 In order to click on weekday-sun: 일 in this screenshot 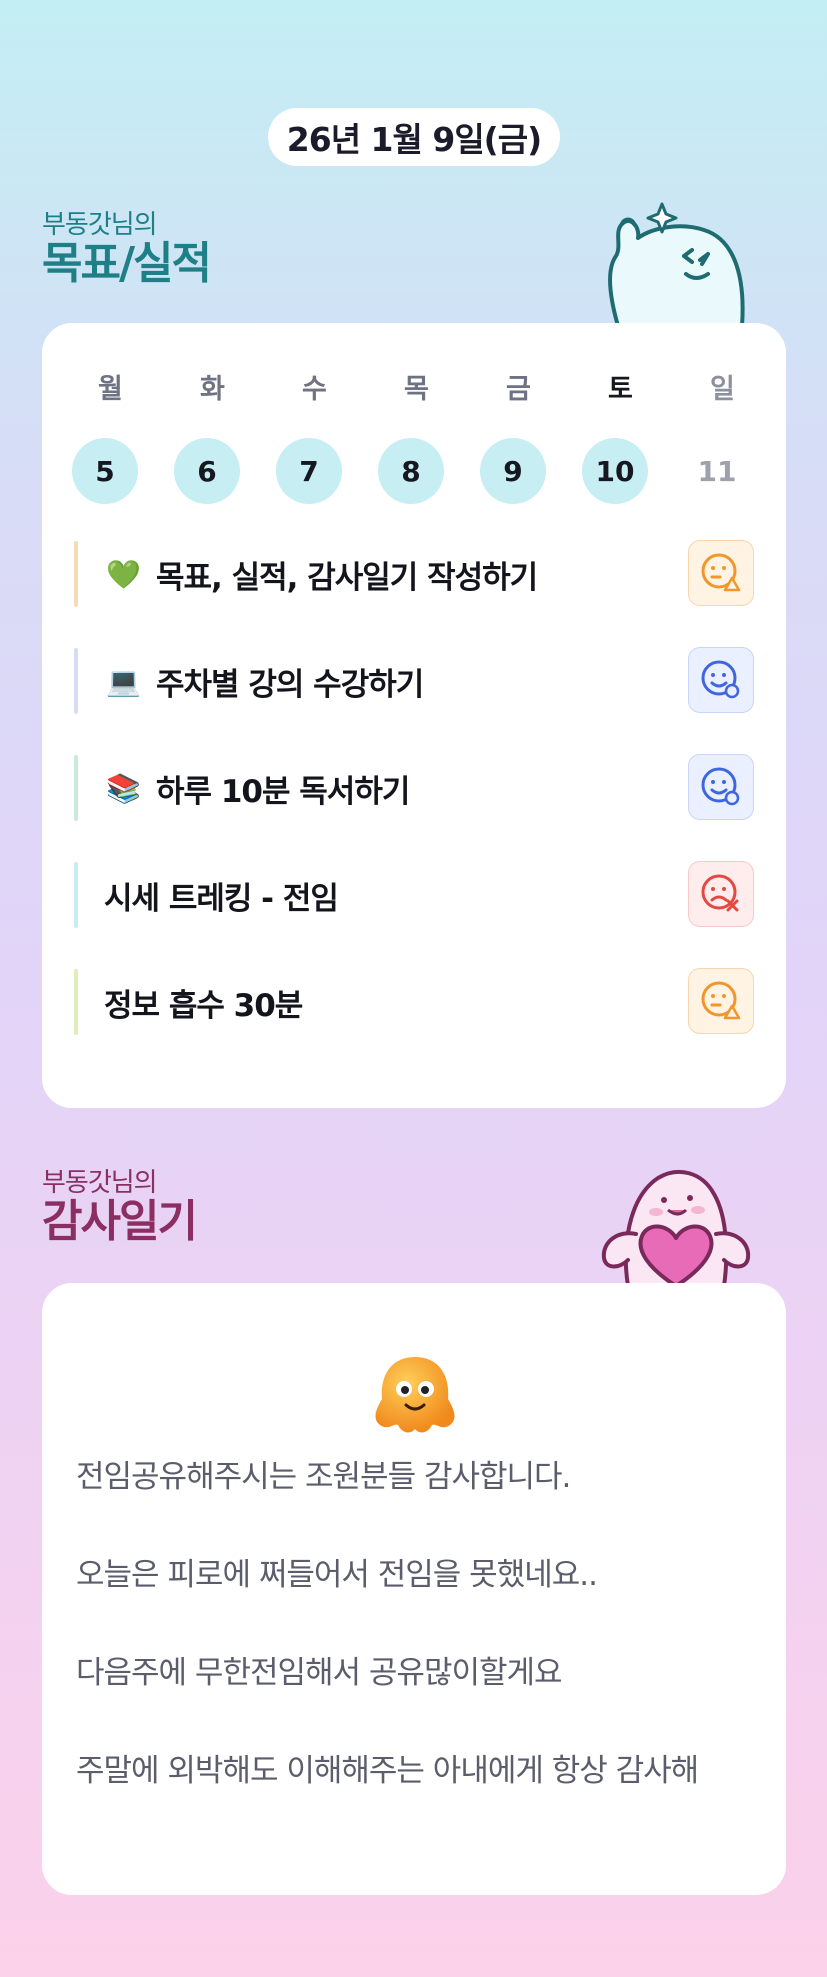, I will do `click(722, 389)`.